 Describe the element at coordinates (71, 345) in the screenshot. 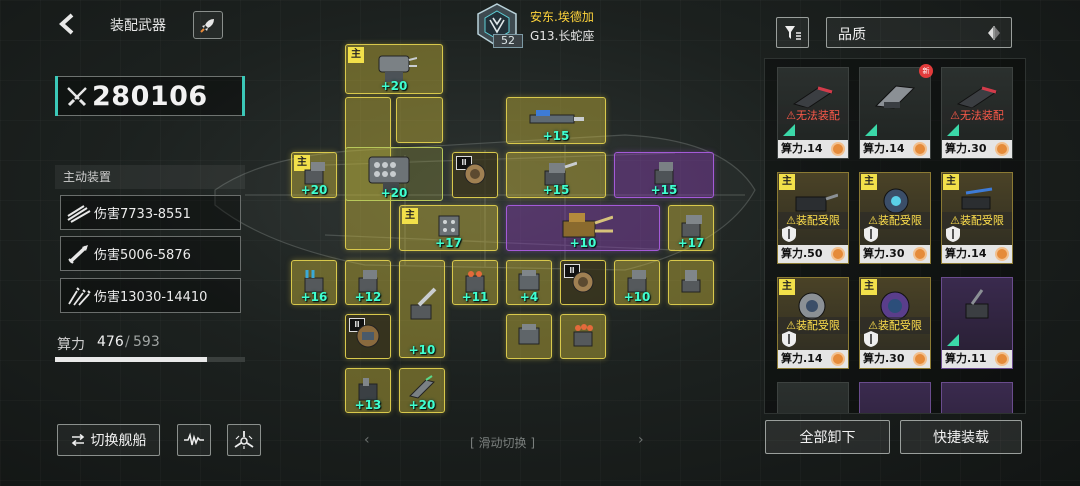

I see `compute-label: 算力` at that location.